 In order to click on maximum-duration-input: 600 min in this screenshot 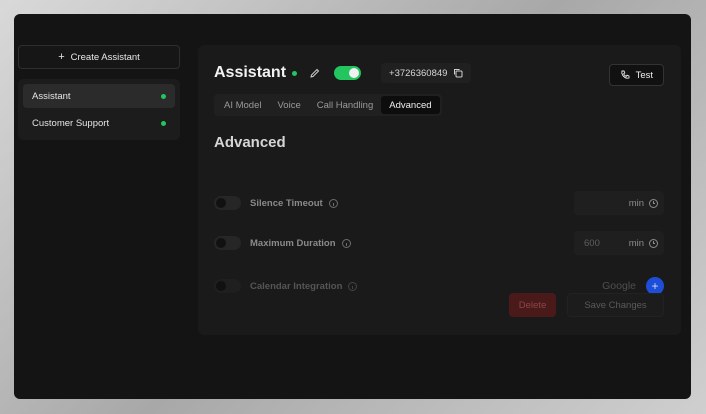, I will do `click(619, 243)`.